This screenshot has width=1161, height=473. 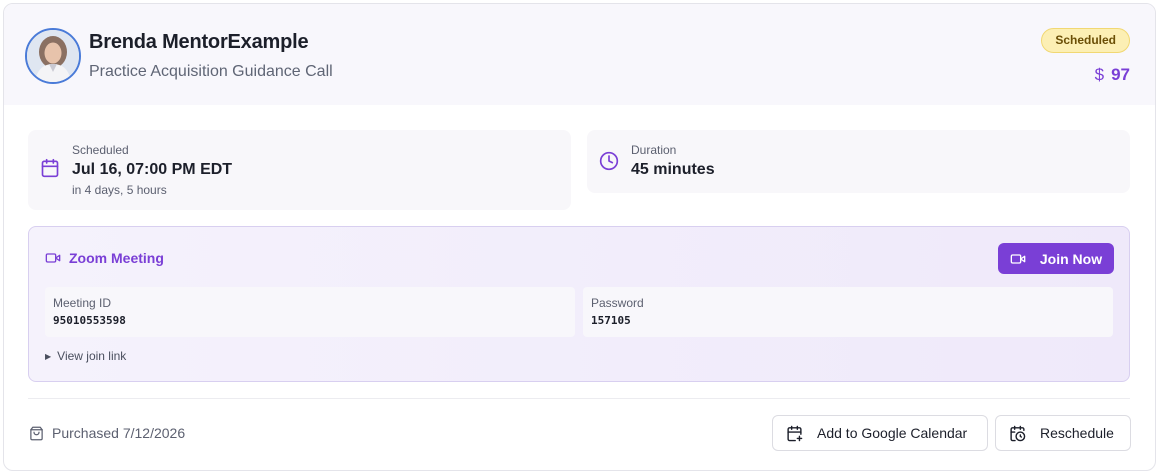 I want to click on zoom-title: Zoom Meeting, so click(x=104, y=258).